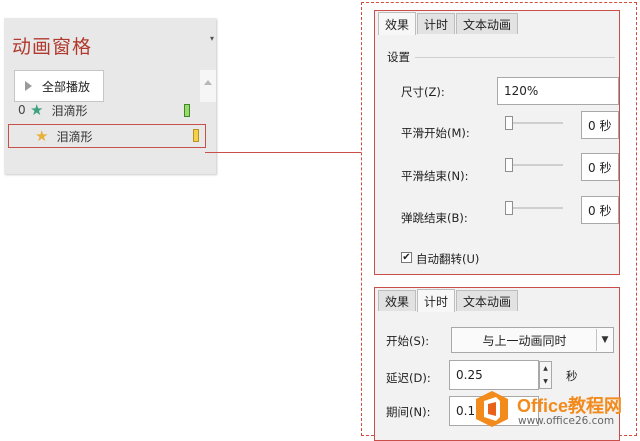  I want to click on chevron-down-icon: ▼, so click(604, 340).